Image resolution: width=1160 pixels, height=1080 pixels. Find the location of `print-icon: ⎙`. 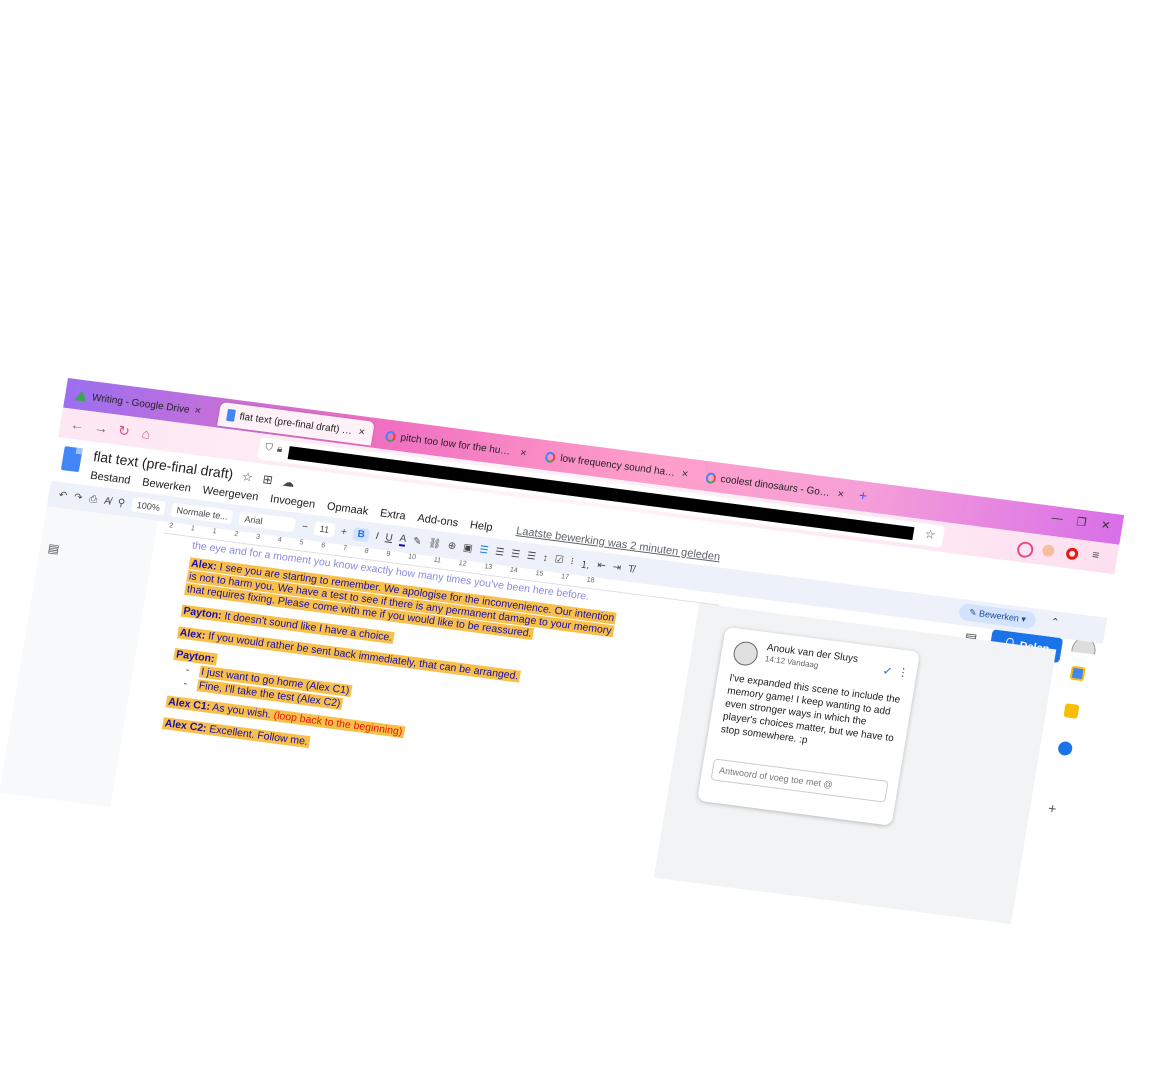

print-icon: ⎙ is located at coordinates (93, 499).